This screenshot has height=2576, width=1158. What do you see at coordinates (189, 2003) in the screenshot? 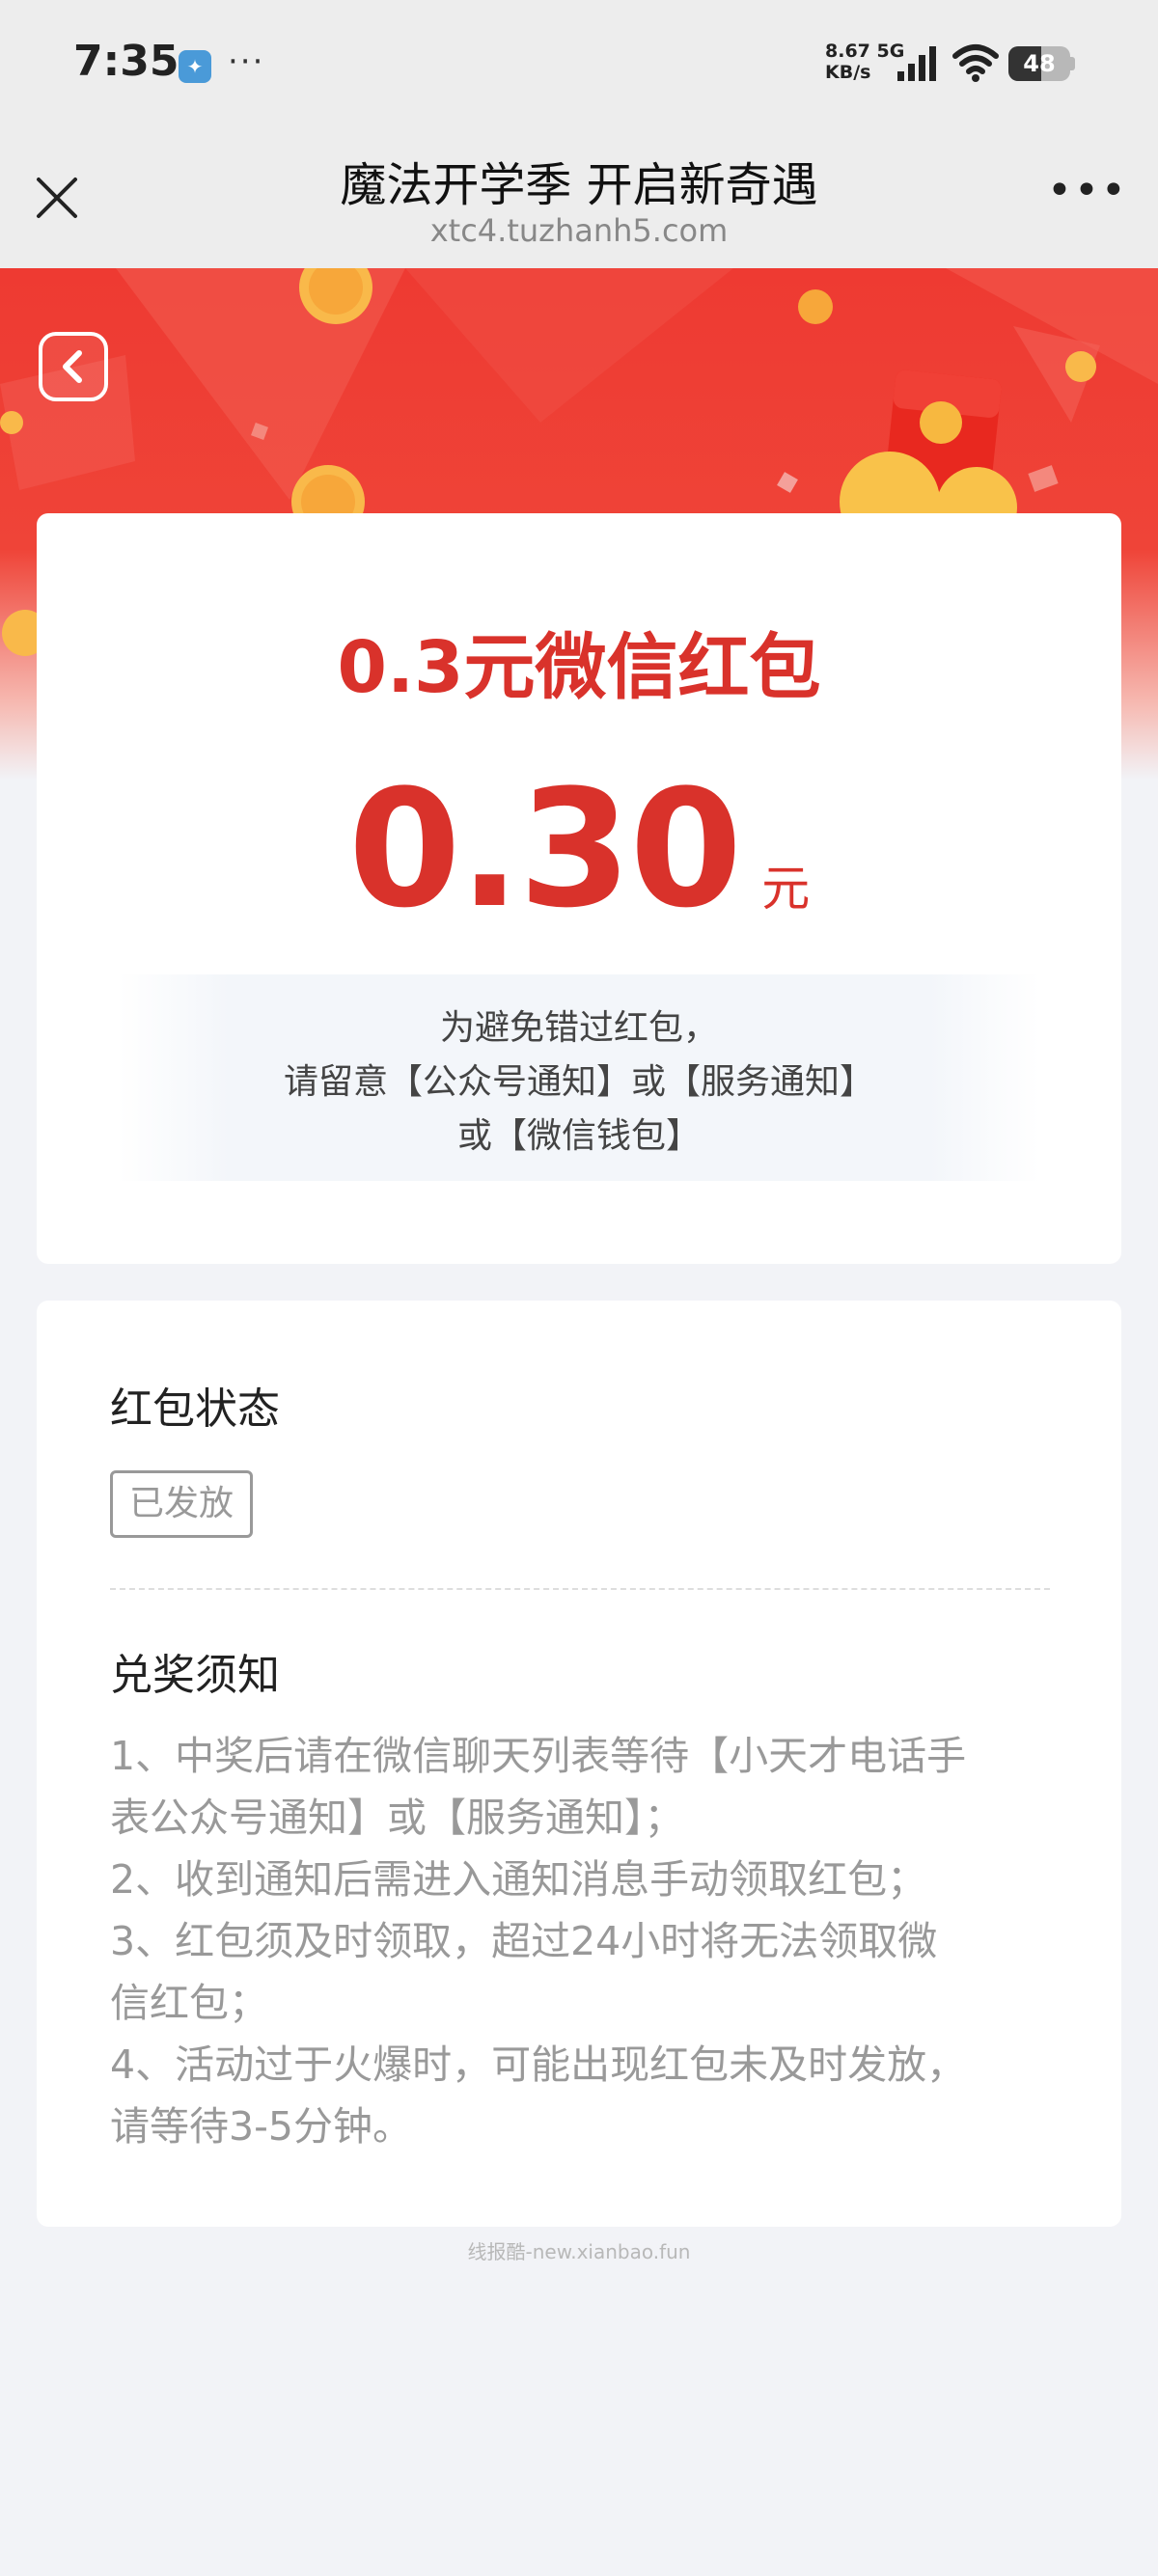
I see `rule-line: 信红包；` at bounding box center [189, 2003].